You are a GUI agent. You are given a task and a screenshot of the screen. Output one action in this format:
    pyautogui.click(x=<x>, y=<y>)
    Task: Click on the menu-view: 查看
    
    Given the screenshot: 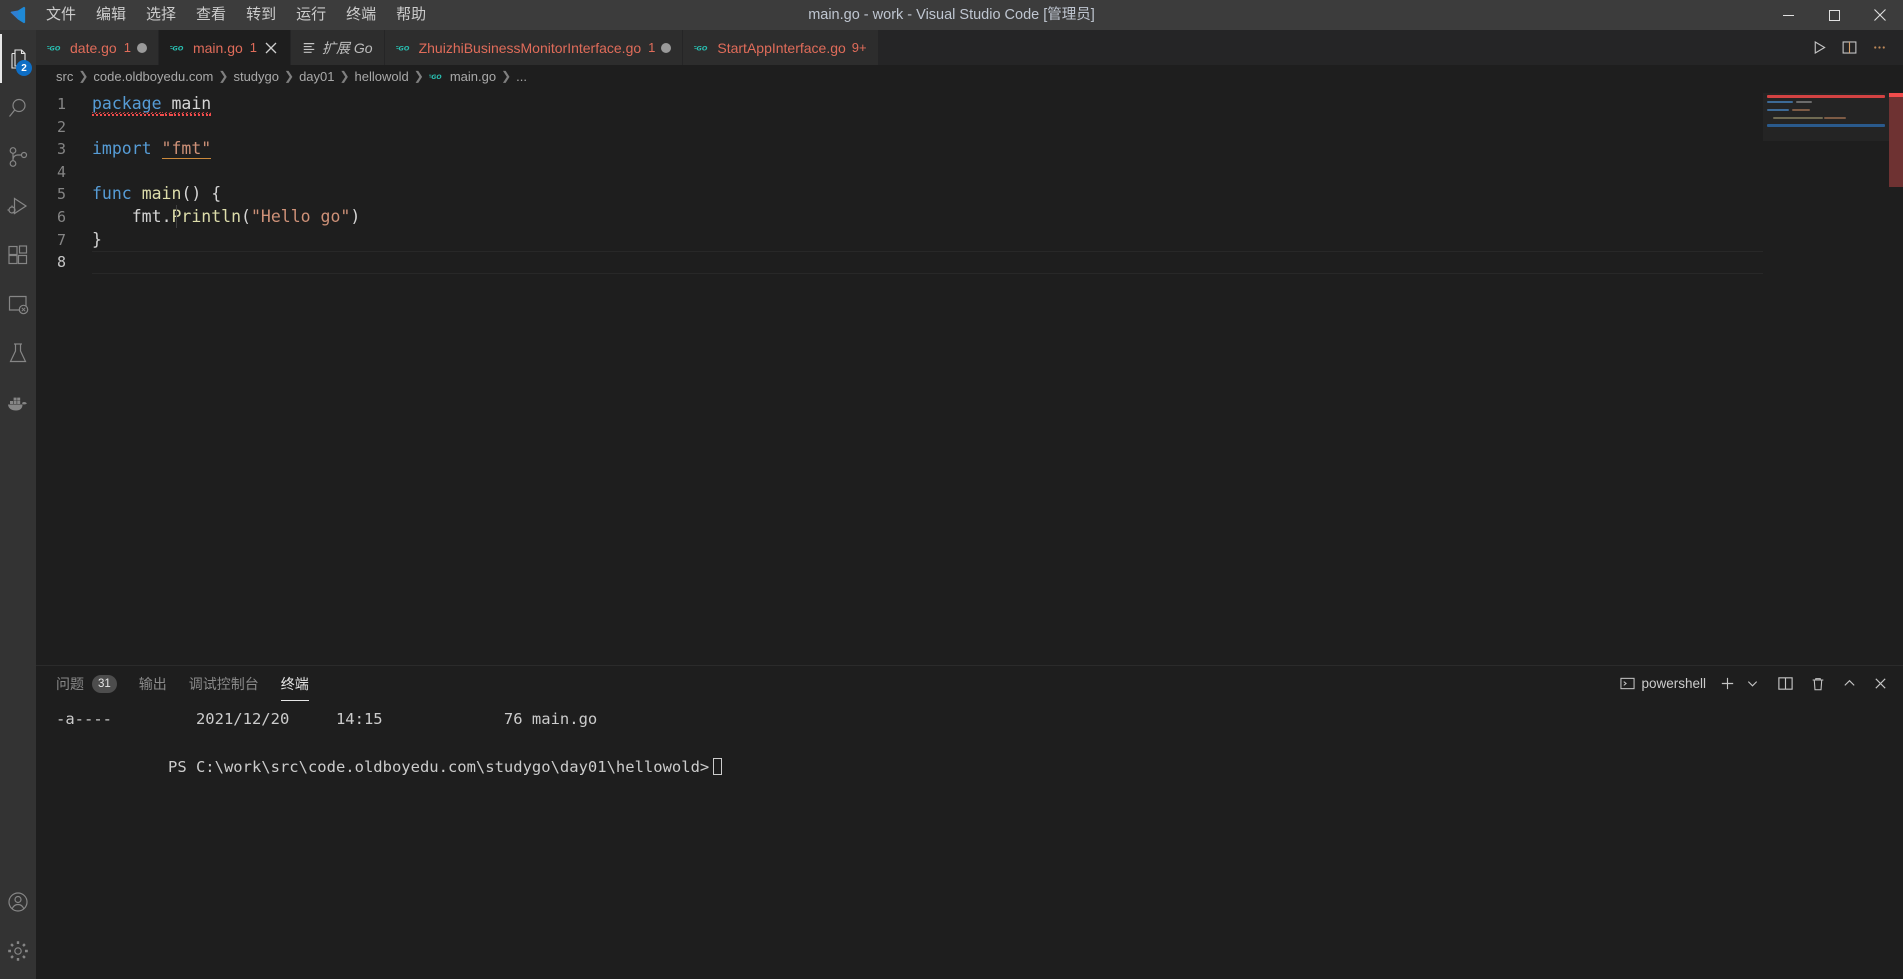 What is the action you would take?
    pyautogui.click(x=211, y=15)
    